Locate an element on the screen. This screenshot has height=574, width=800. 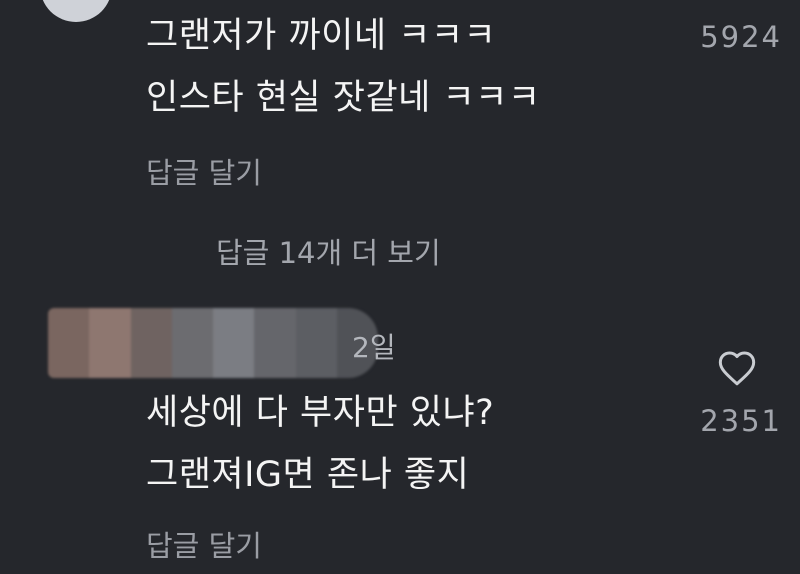
avatar is located at coordinates (76, 11).